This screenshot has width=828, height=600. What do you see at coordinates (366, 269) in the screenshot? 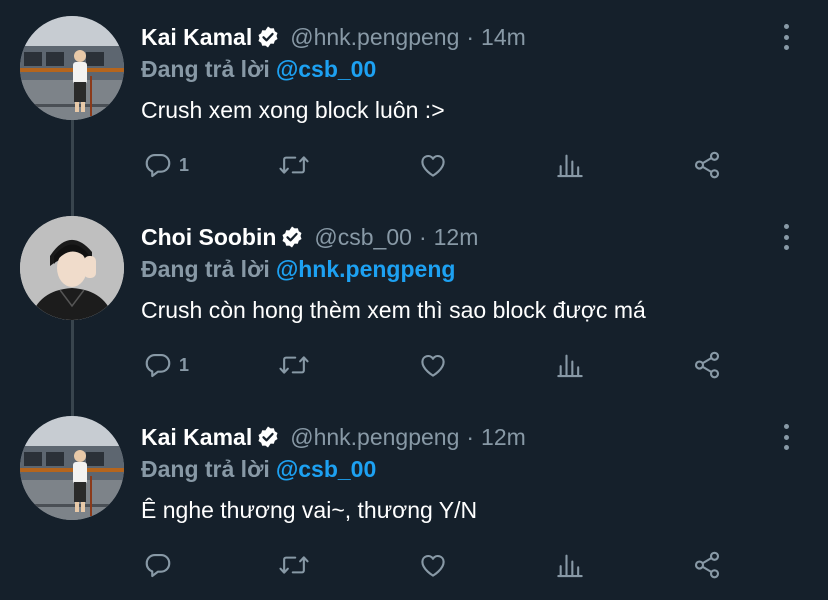
I see `reply-to-handle-link: @hnk.pengpeng` at bounding box center [366, 269].